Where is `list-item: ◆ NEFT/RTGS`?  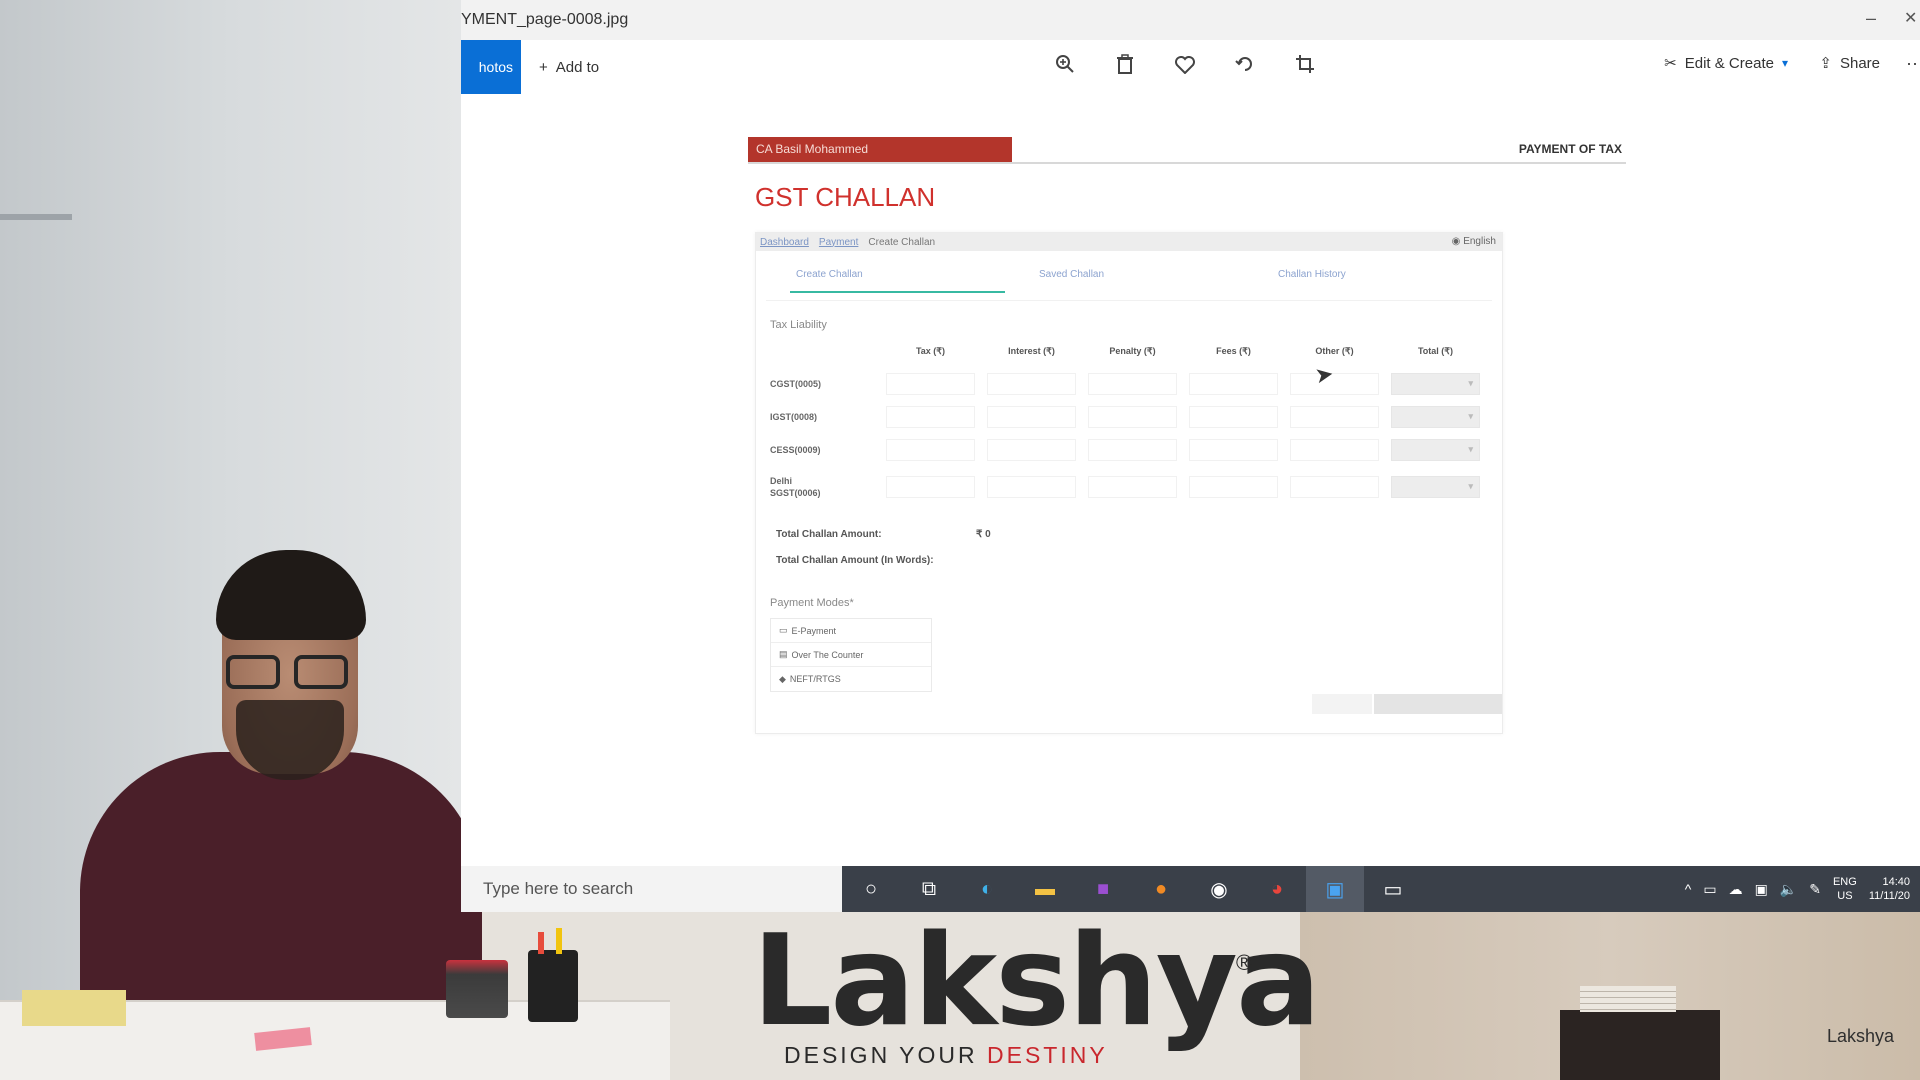 list-item: ◆ NEFT/RTGS is located at coordinates (851, 679).